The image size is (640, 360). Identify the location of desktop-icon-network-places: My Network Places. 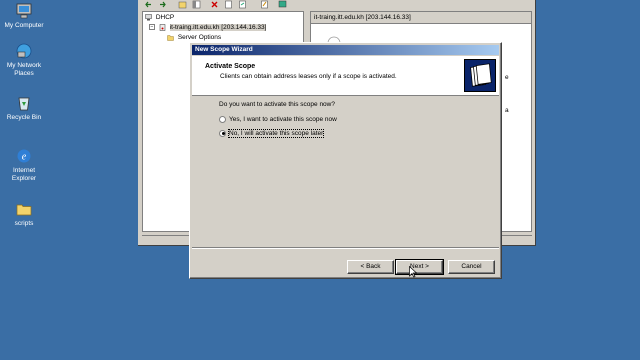
(24, 60).